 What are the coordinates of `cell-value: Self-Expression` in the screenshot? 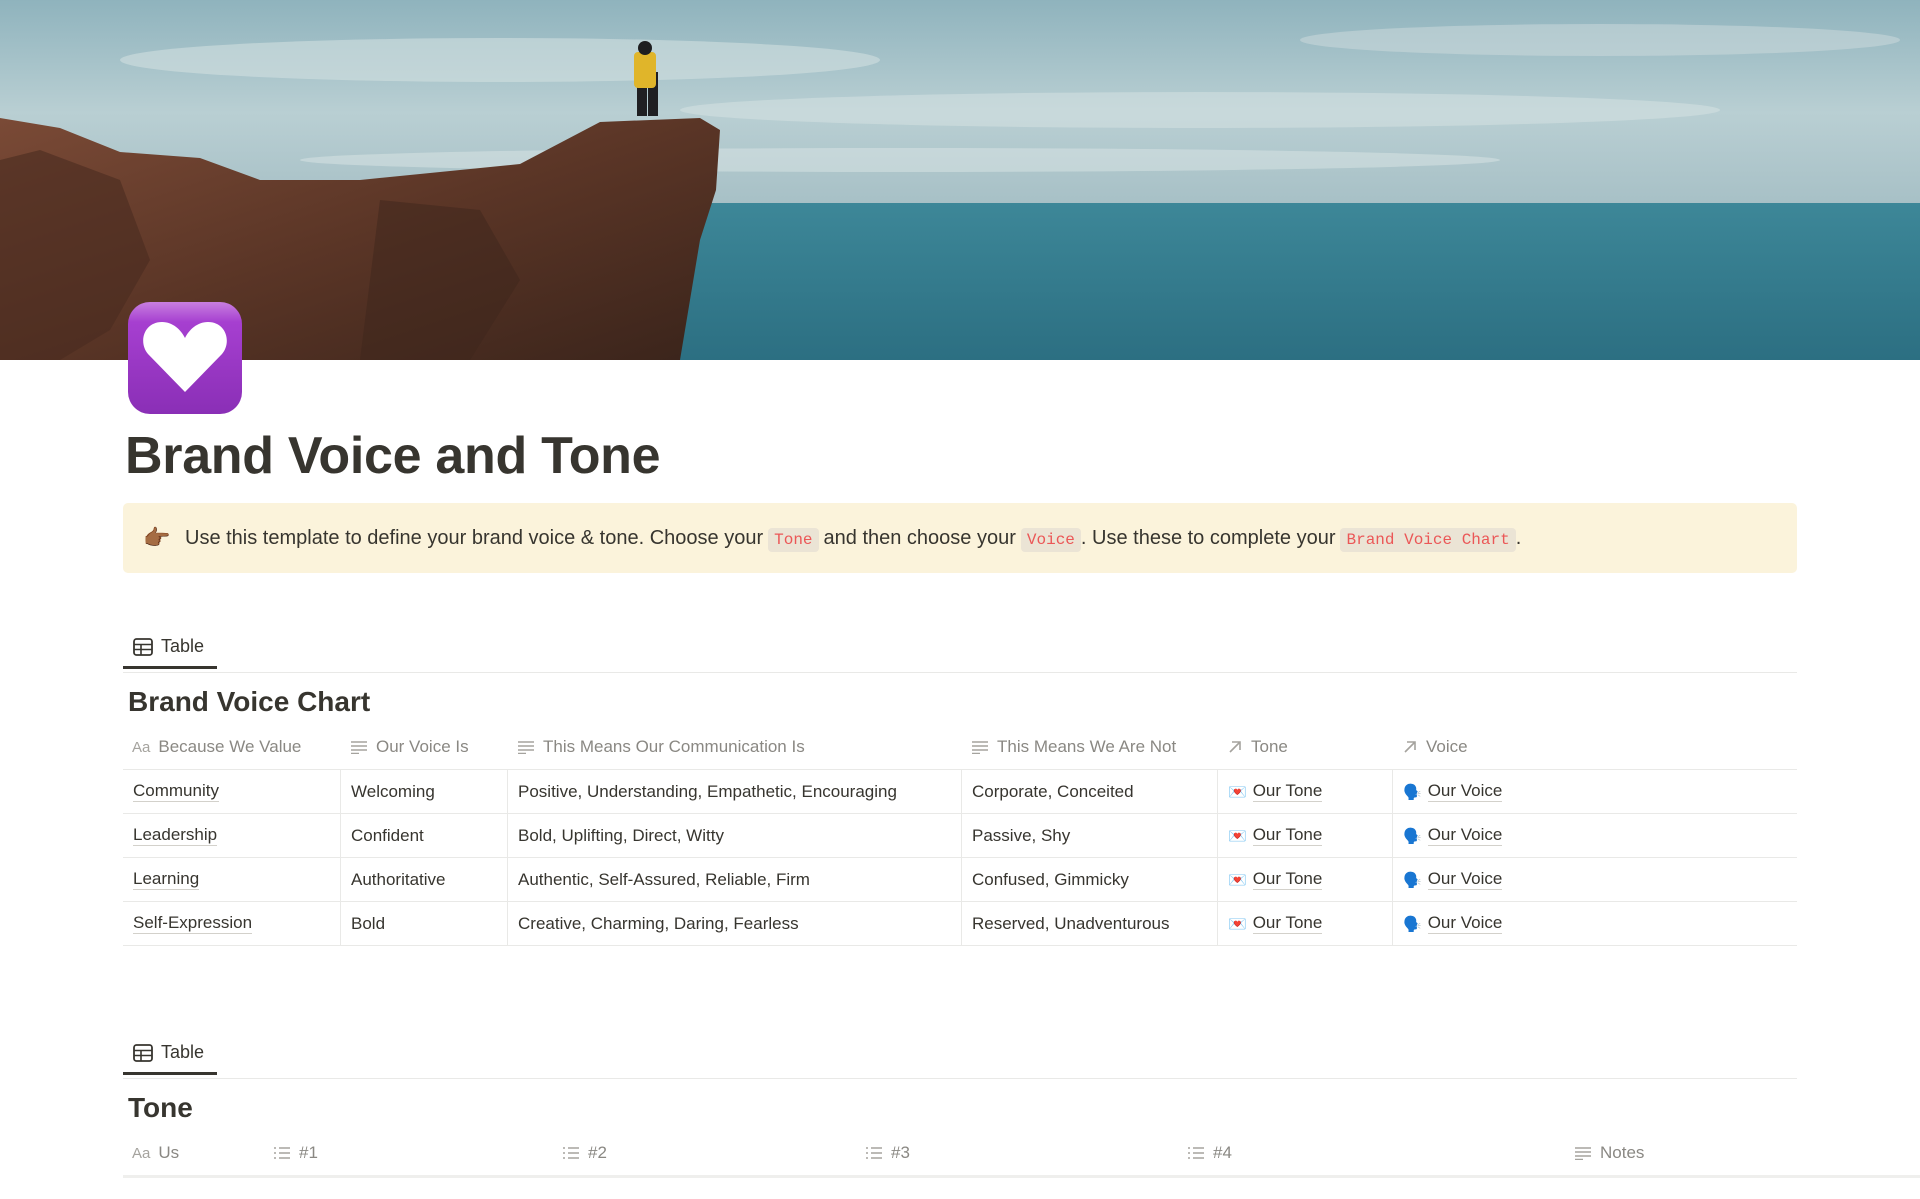 It's located at (232, 923).